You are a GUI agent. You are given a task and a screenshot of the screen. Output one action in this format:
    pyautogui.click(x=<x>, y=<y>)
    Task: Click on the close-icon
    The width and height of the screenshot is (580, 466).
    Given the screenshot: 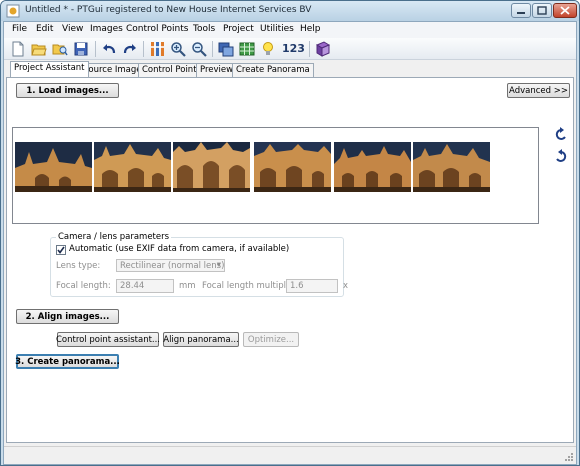 What is the action you would take?
    pyautogui.click(x=565, y=10)
    